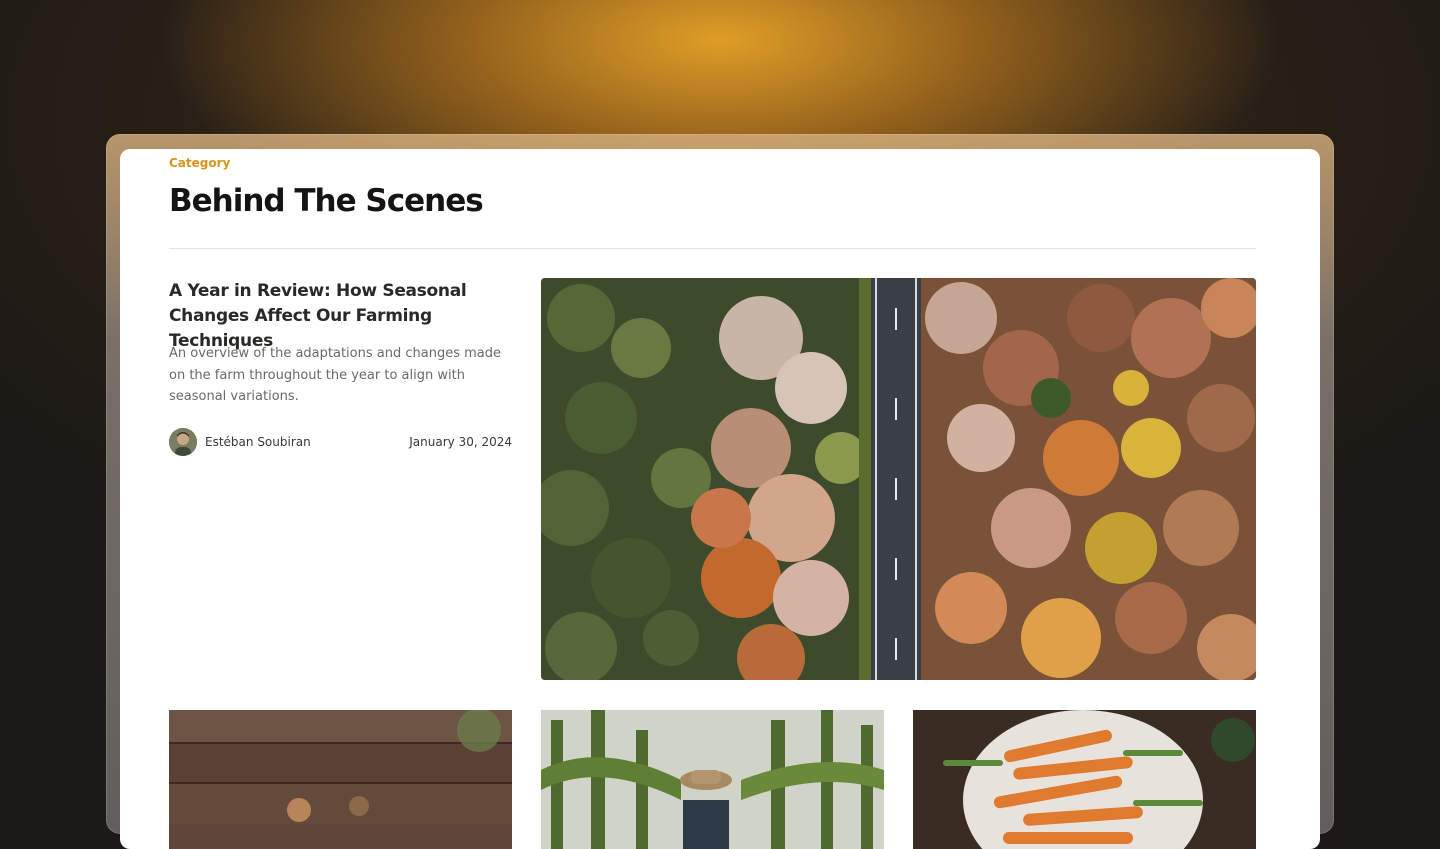 This screenshot has width=1440, height=849. Describe the element at coordinates (326, 201) in the screenshot. I see `page-title: Behind The Scenes` at that location.